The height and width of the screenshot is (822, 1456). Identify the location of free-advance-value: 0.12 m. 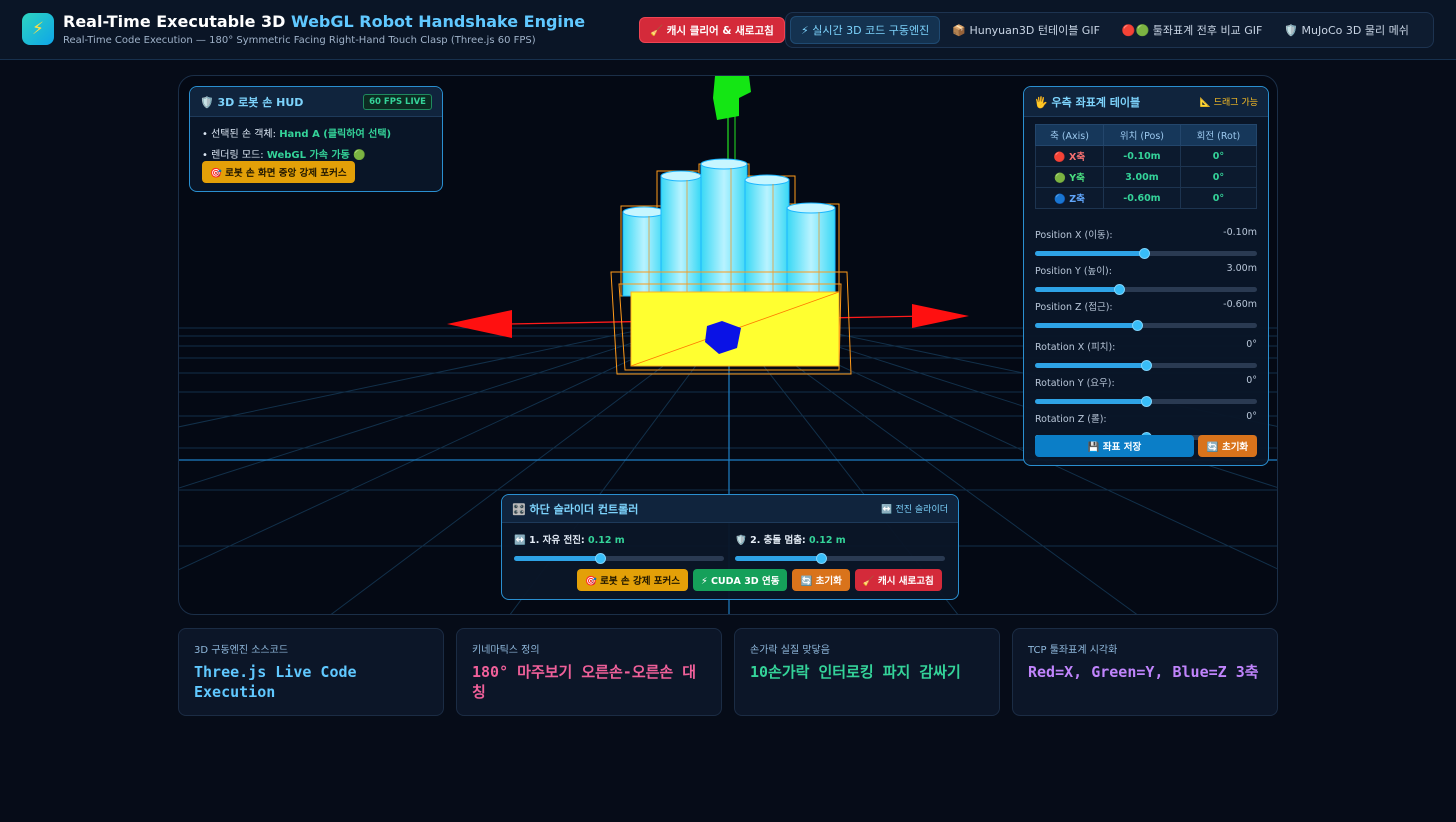
(606, 540).